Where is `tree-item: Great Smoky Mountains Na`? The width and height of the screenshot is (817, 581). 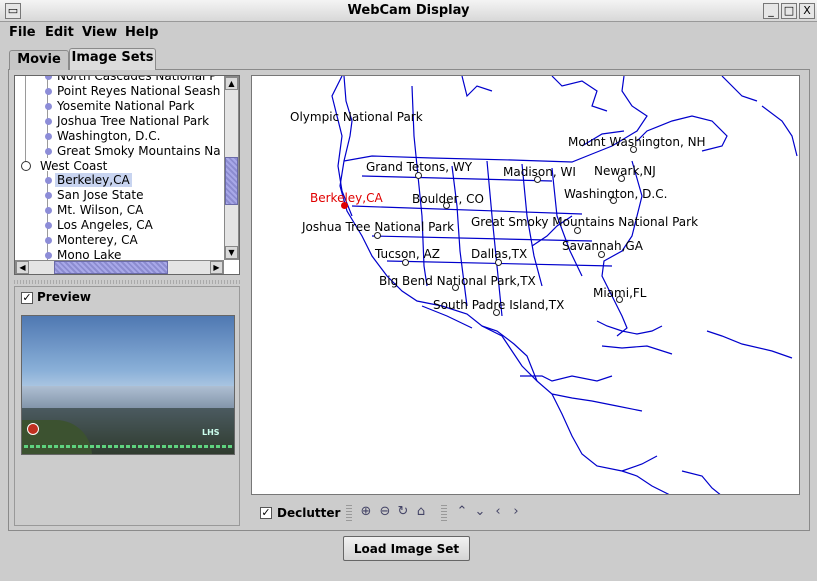
tree-item: Great Smoky Mountains Na is located at coordinates (133, 151).